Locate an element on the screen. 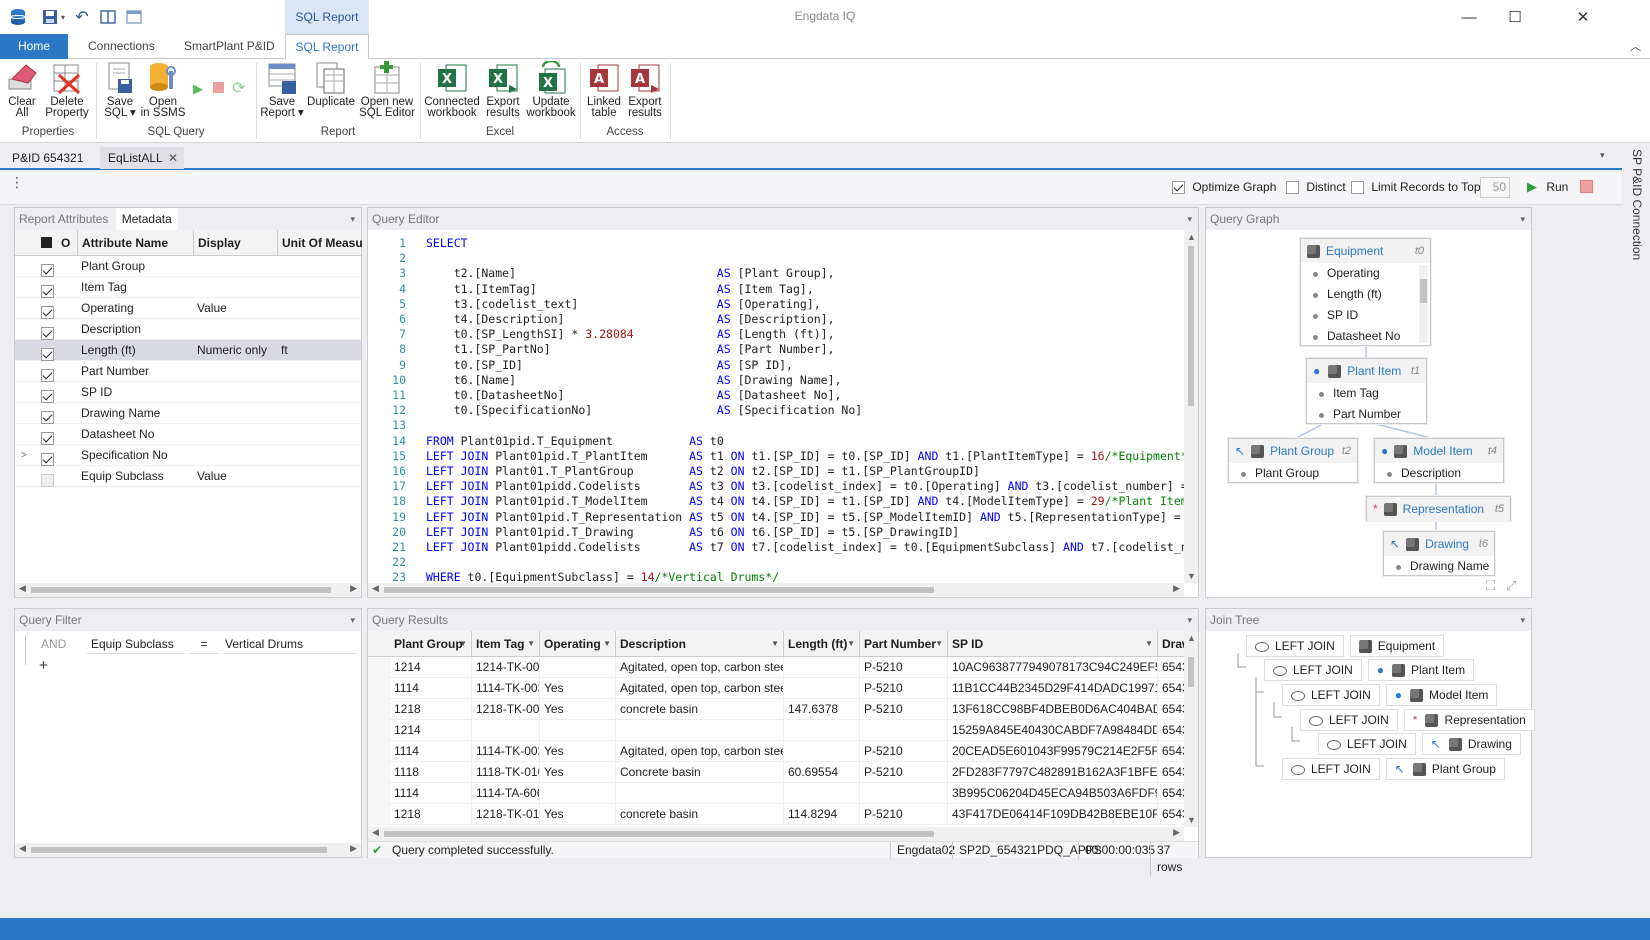 Image resolution: width=1650 pixels, height=940 pixels. results-column-header: Description ▼ is located at coordinates (700, 644).